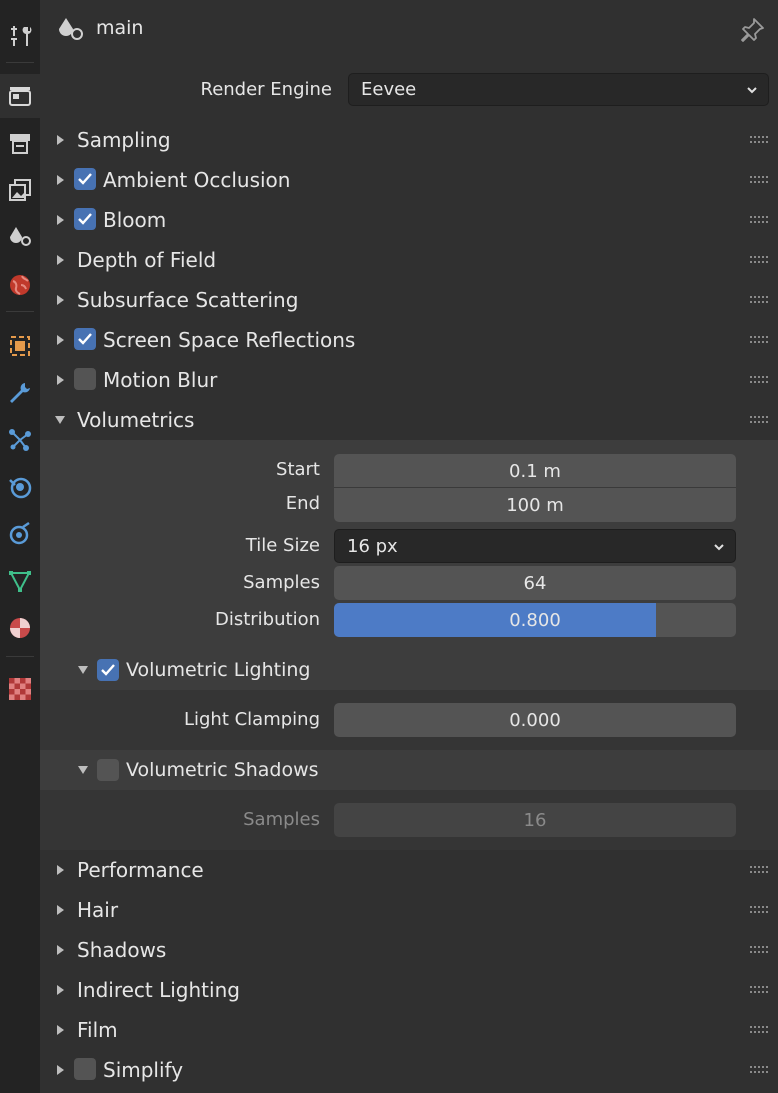 Image resolution: width=778 pixels, height=1093 pixels. Describe the element at coordinates (409, 180) in the screenshot. I see `panel-ambient-occlusion: Ambient Occlusion` at that location.